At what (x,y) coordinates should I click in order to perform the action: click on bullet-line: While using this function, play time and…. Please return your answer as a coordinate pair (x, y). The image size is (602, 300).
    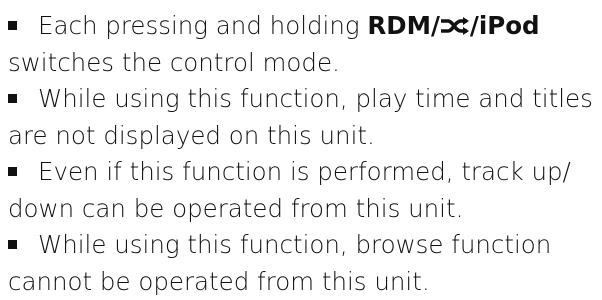
    Looking at the image, I should click on (303, 99).